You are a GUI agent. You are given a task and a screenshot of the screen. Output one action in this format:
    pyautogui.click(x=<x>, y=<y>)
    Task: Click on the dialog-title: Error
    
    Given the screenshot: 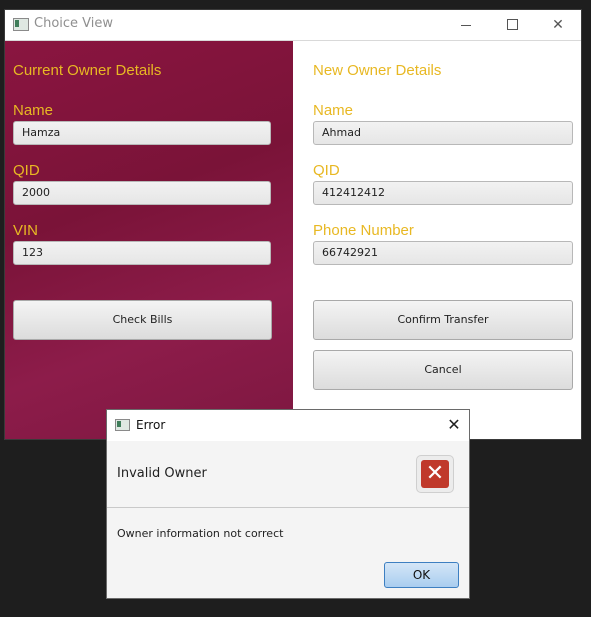 What is the action you would take?
    pyautogui.click(x=151, y=425)
    